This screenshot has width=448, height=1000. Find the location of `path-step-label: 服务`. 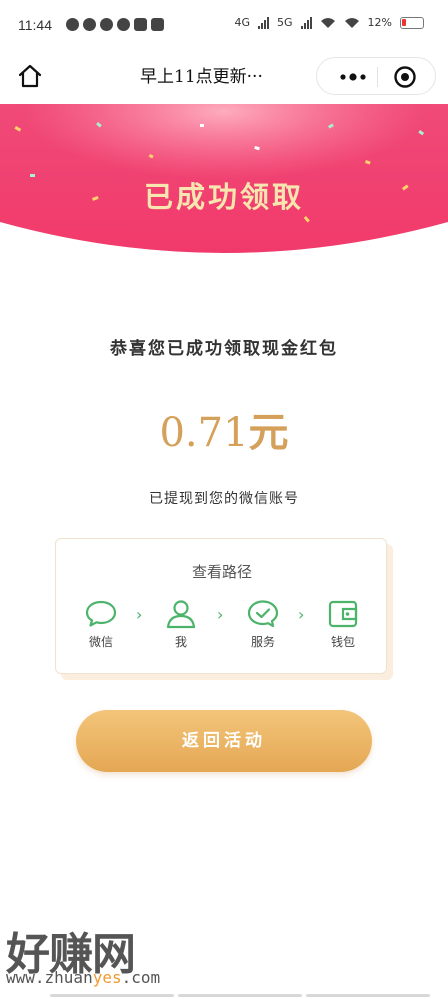

path-step-label: 服务 is located at coordinates (262, 642).